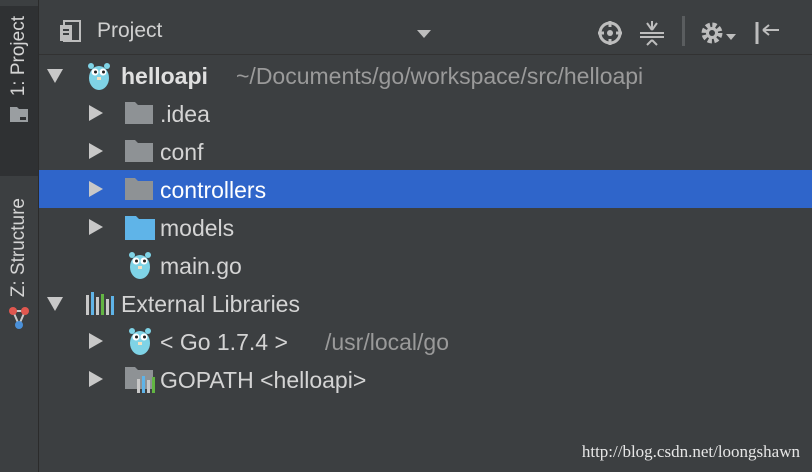 This screenshot has width=812, height=472. What do you see at coordinates (141, 382) in the screenshot?
I see `gopath-library-icon` at bounding box center [141, 382].